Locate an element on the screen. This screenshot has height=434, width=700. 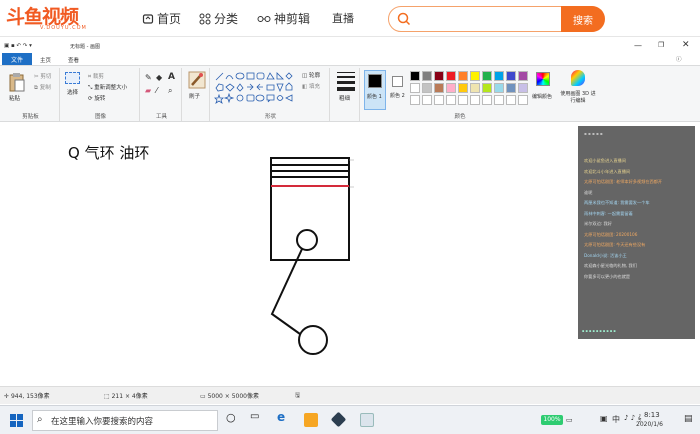
nav-live: 直播 is located at coordinates (343, 18).